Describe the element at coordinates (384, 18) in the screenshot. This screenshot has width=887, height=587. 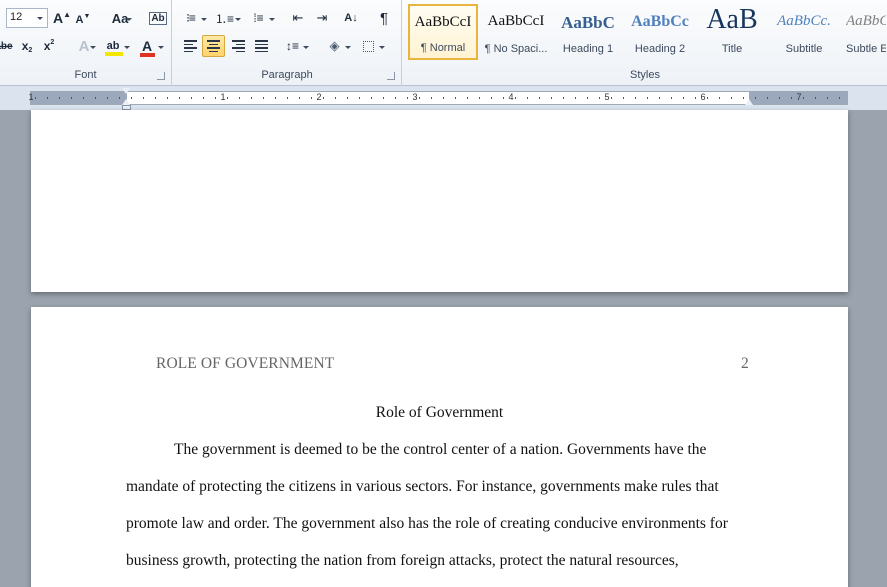
I see `show-marks-button: ¶` at that location.